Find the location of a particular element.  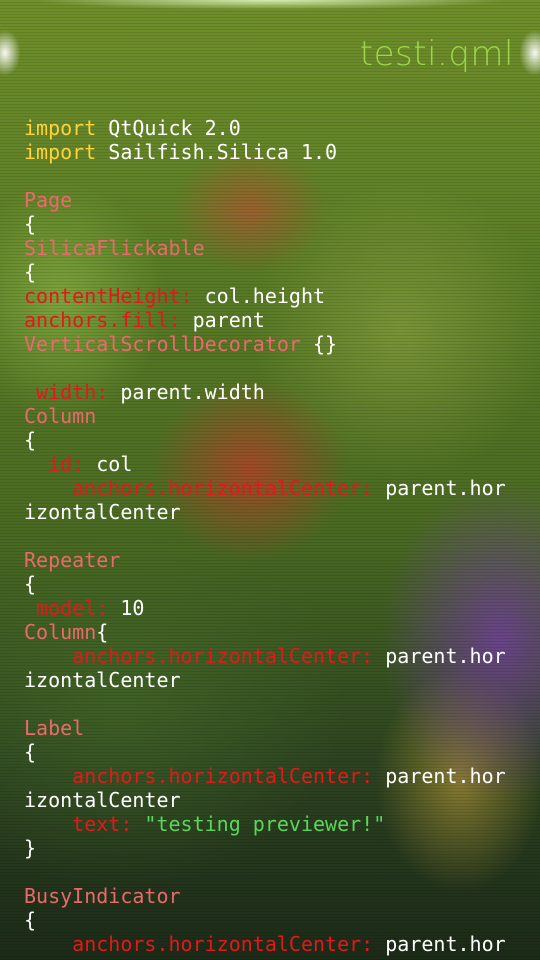

code-token-plain: QtQuick 2.0 is located at coordinates (168, 128).